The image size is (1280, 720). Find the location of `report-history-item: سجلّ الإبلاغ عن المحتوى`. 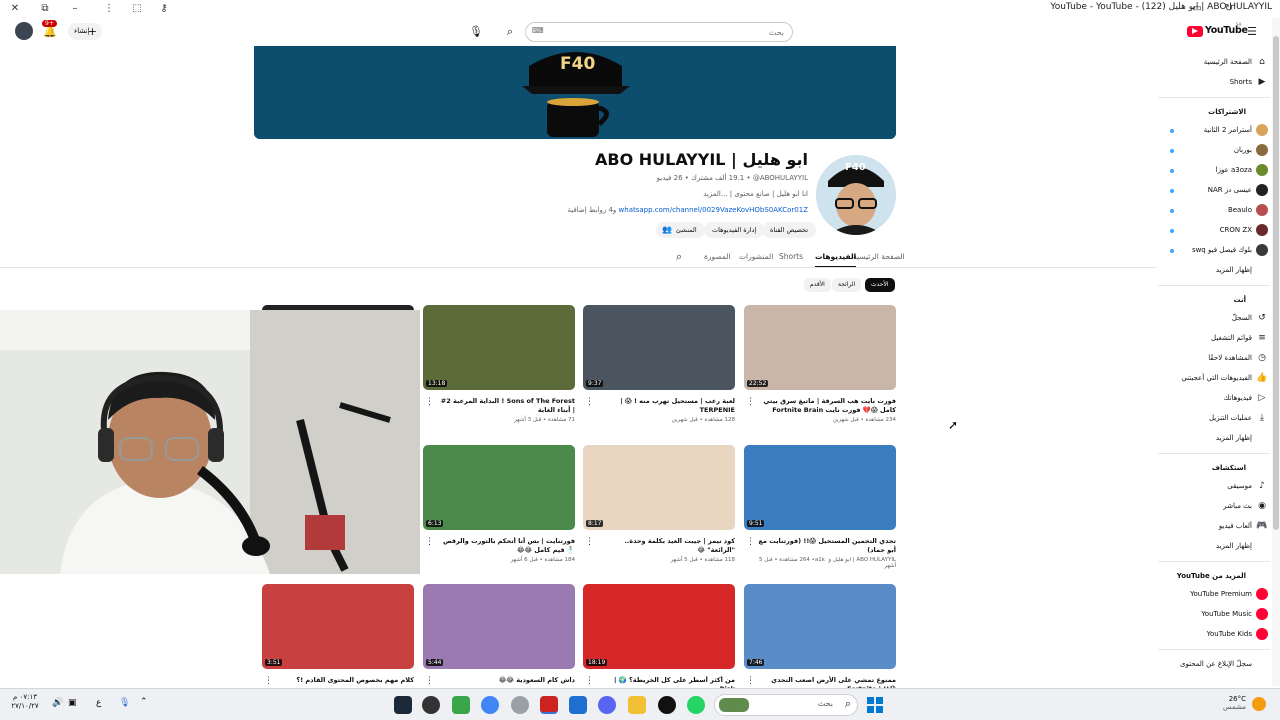

report-history-item: سجلّ الإبلاغ عن المحتوى is located at coordinates (1214, 665).